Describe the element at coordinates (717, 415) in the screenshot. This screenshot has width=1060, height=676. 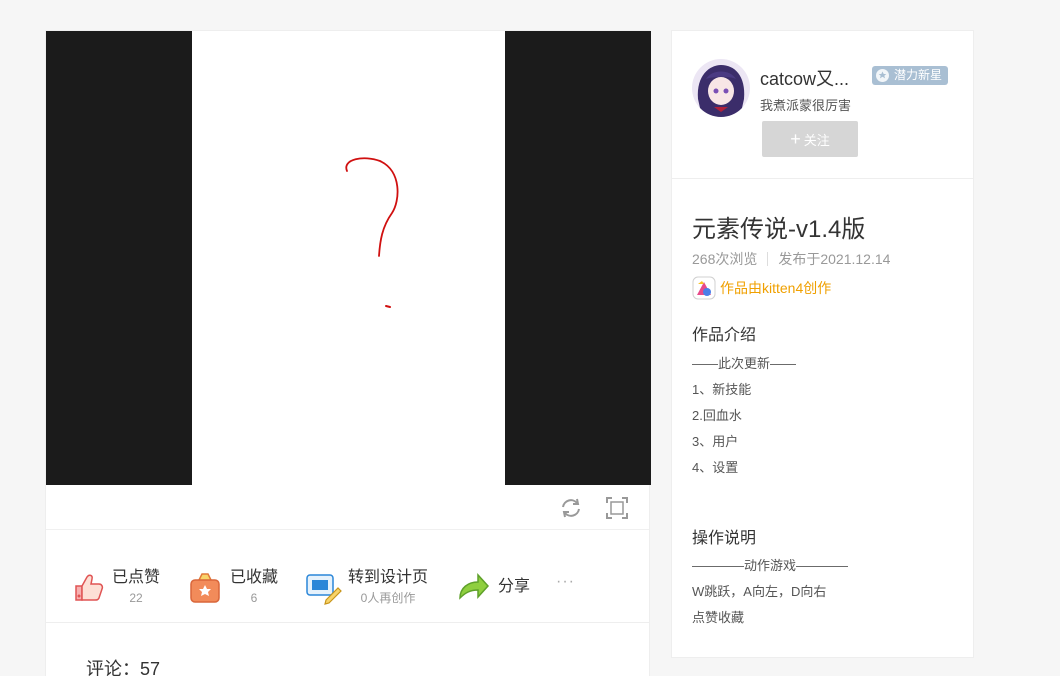
I see `intro-line: 2.回血水` at that location.